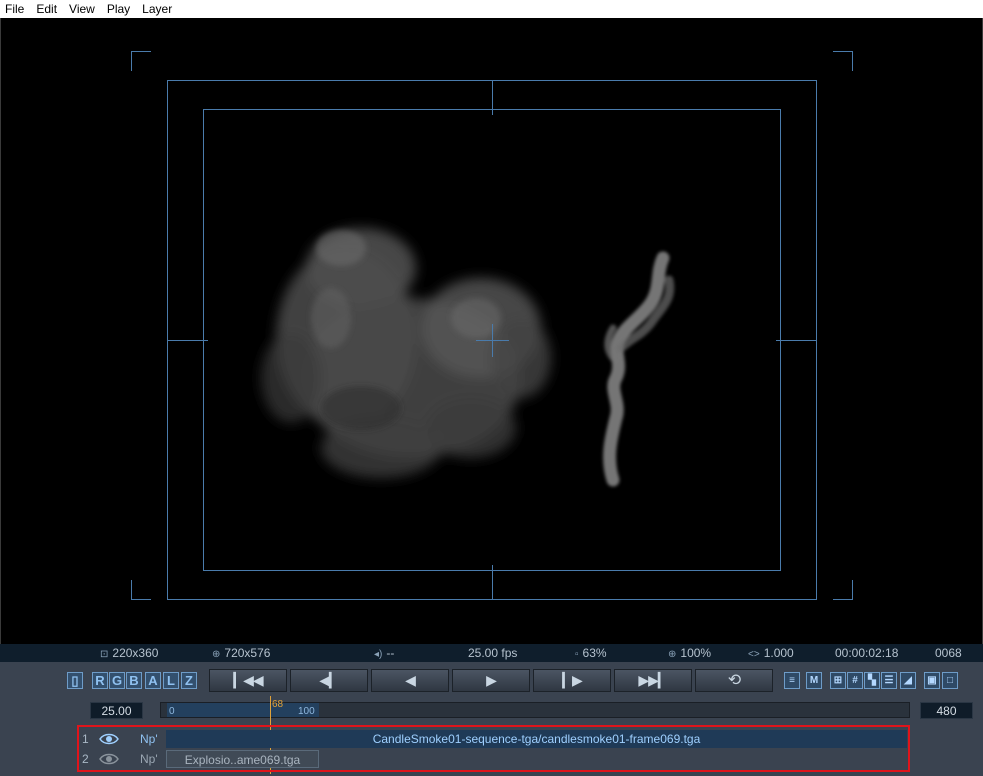 This screenshot has width=983, height=776. I want to click on list-button: ≡, so click(792, 680).